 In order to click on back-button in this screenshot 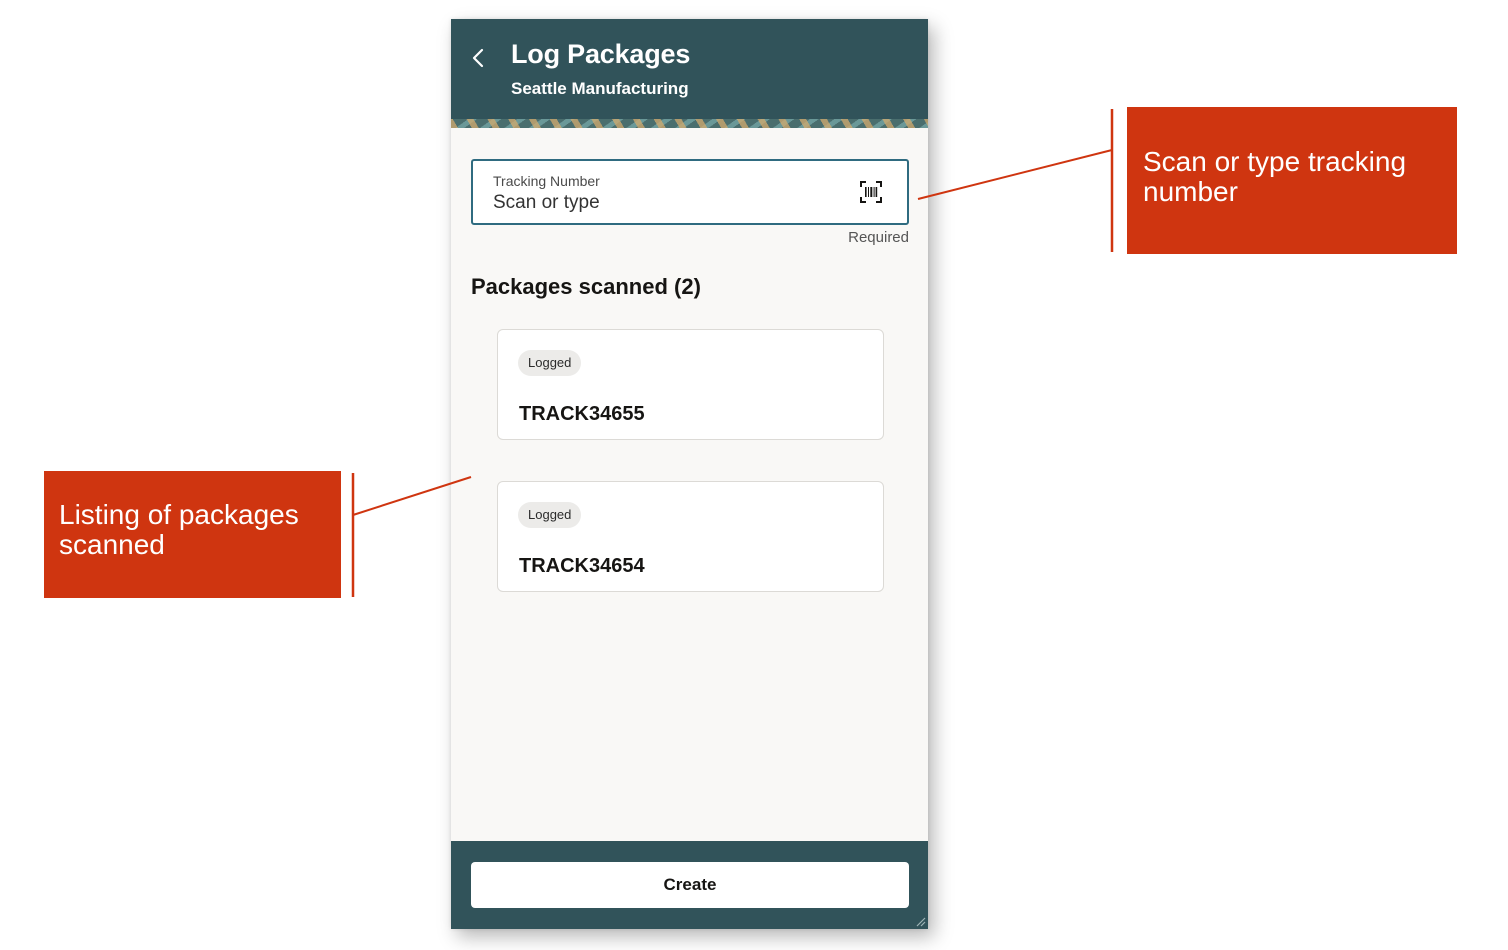, I will do `click(479, 58)`.